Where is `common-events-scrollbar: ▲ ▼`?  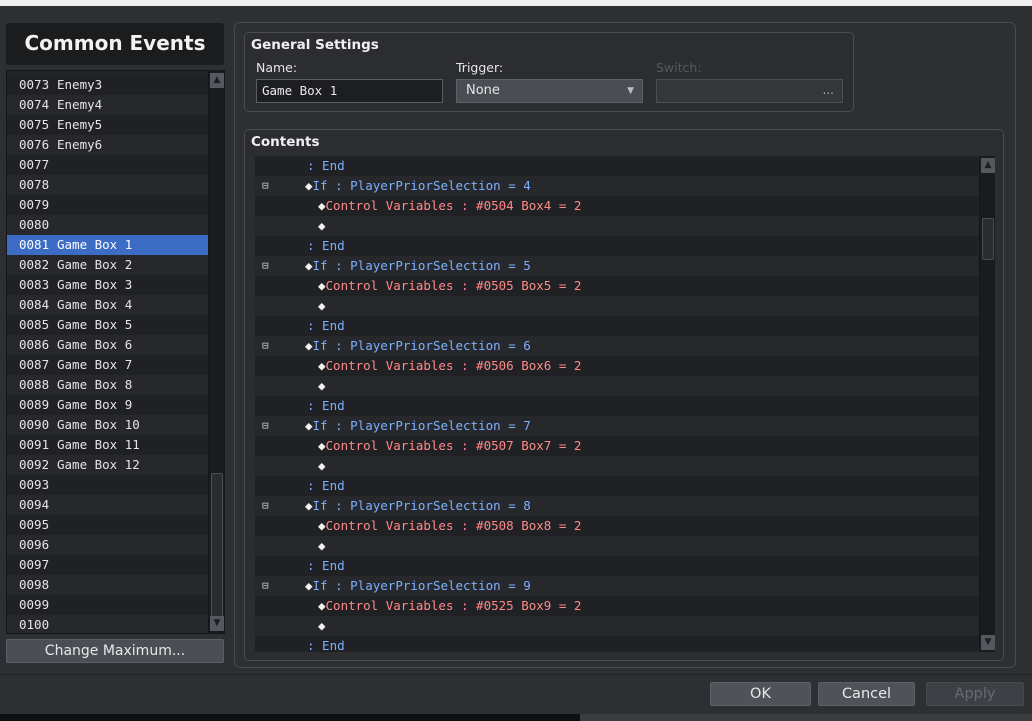 common-events-scrollbar: ▲ ▼ is located at coordinates (216, 352).